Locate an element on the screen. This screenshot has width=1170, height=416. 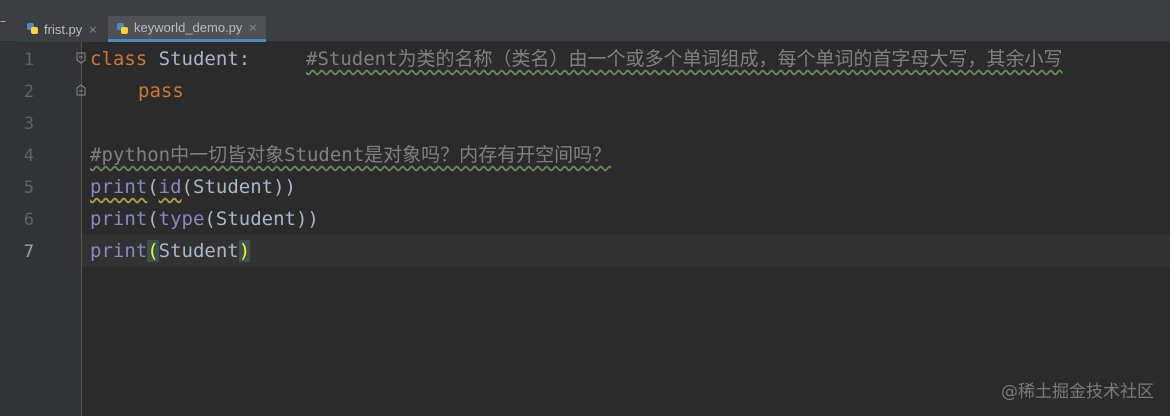
keyword-pass: pass is located at coordinates (161, 91).